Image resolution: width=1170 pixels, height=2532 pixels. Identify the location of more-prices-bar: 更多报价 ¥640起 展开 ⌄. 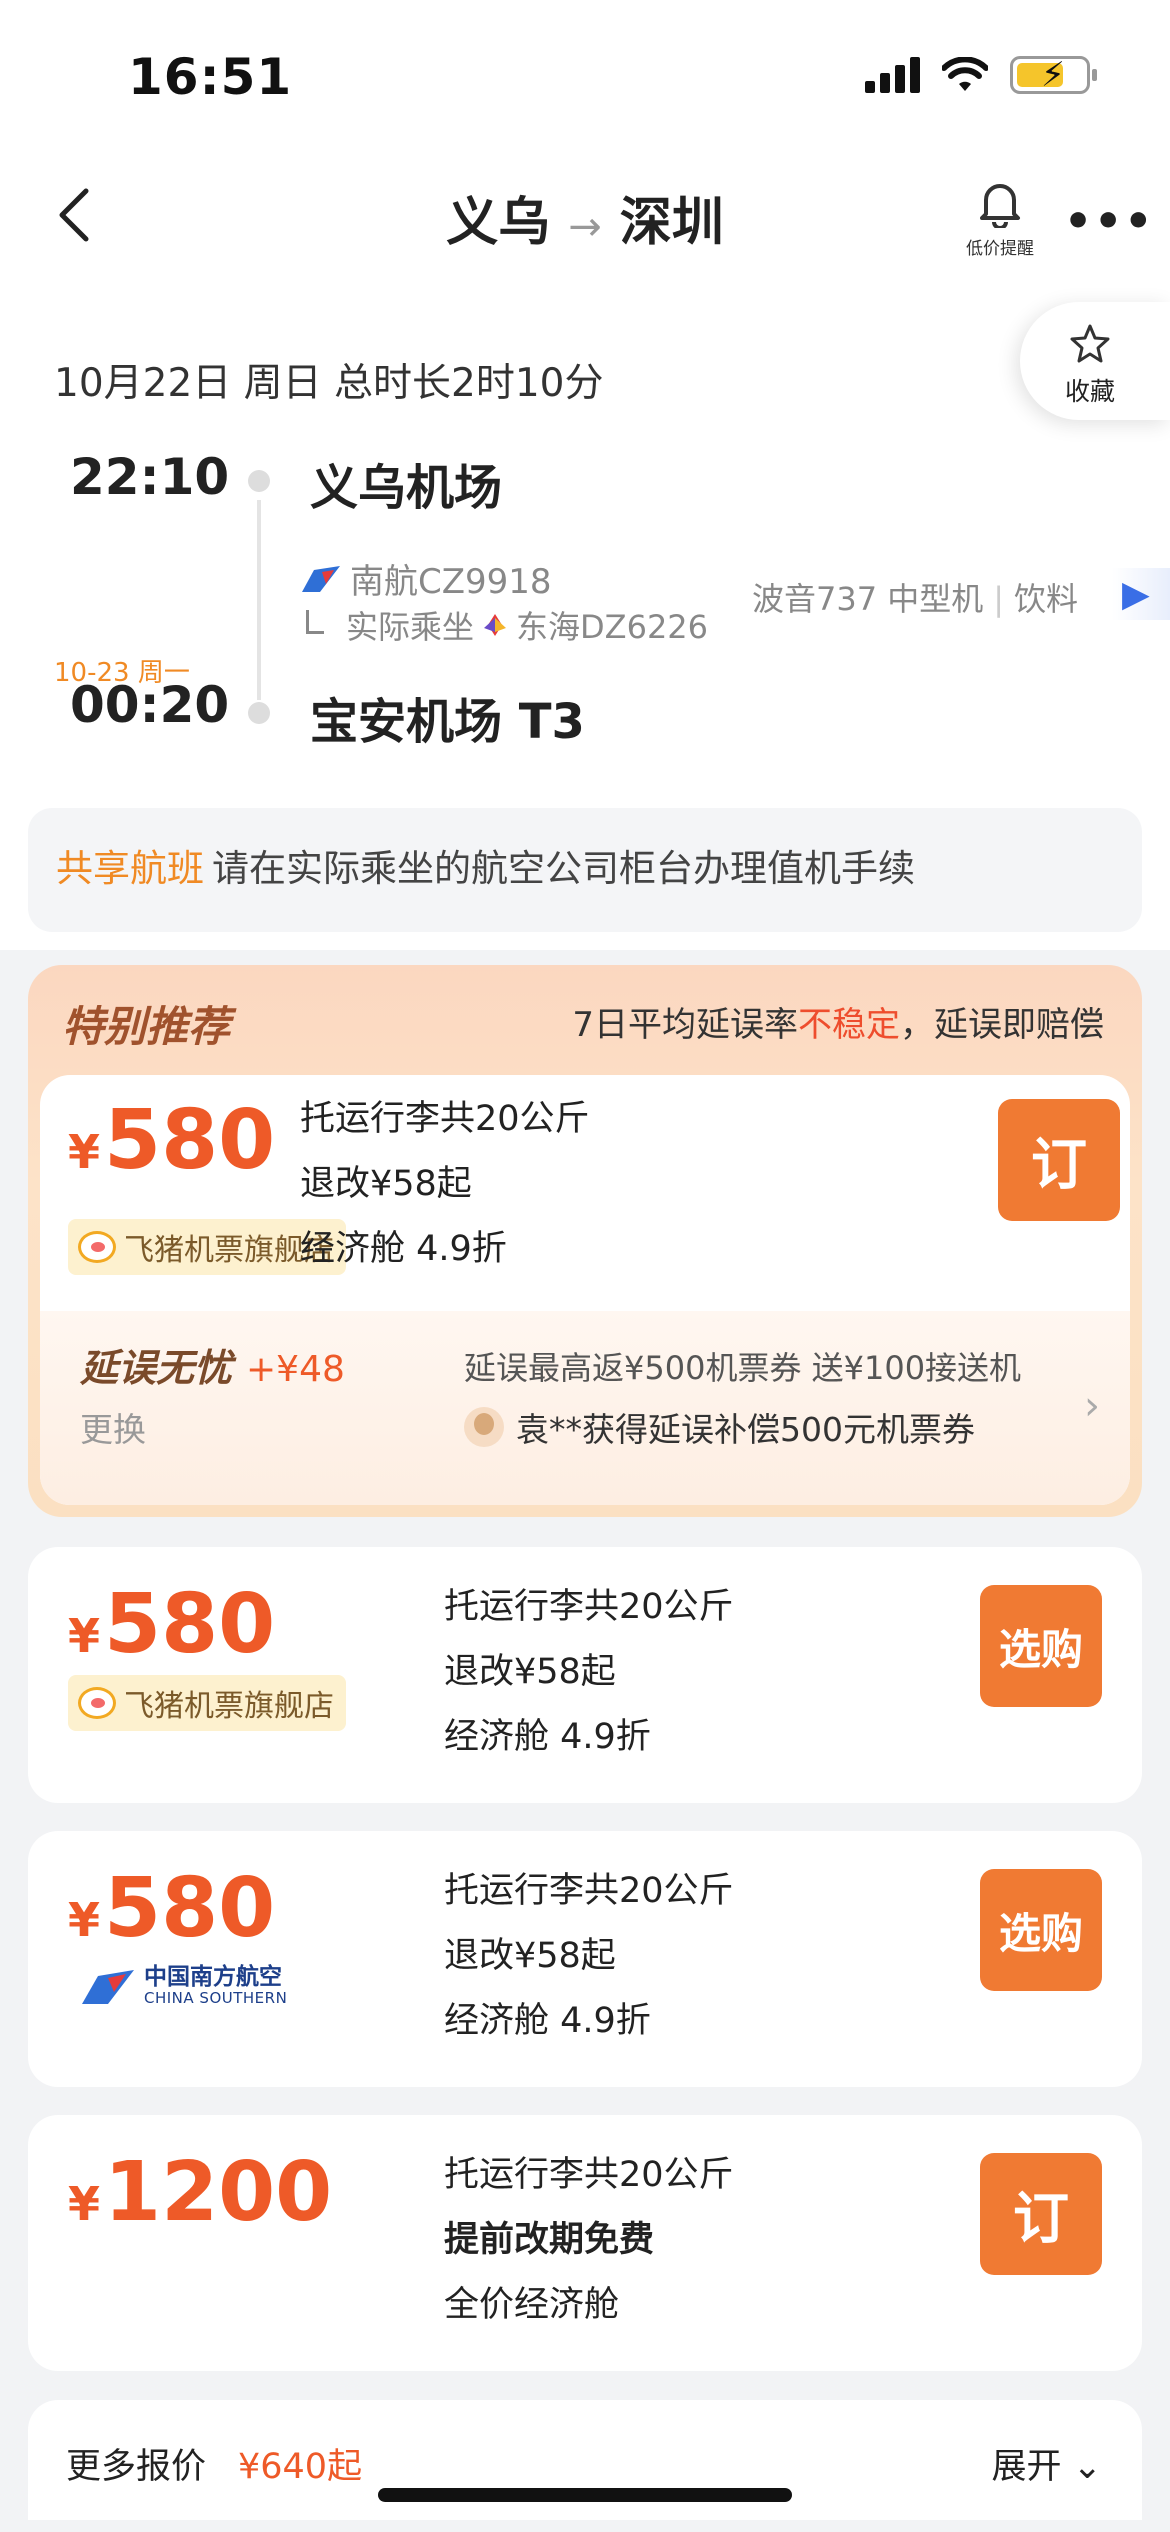
(585, 2460).